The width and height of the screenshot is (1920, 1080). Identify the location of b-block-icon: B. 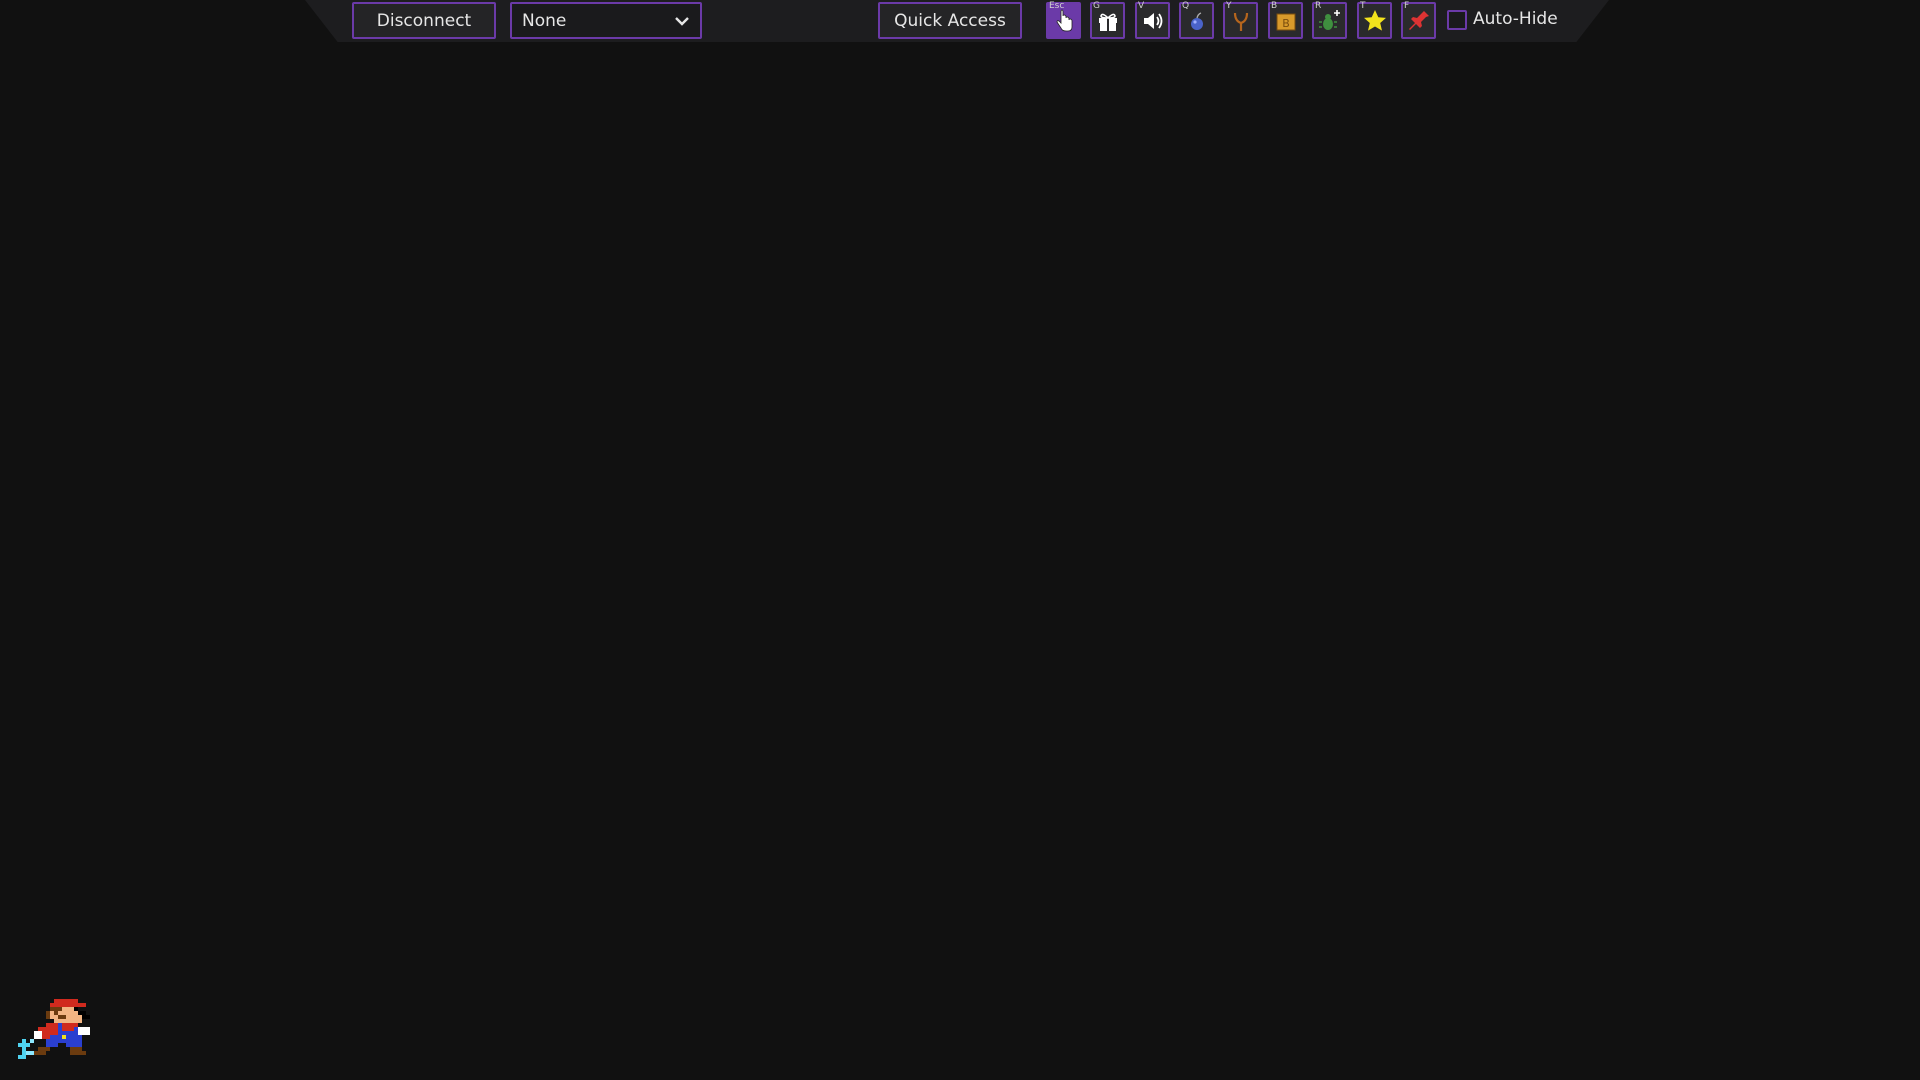
(1285, 21).